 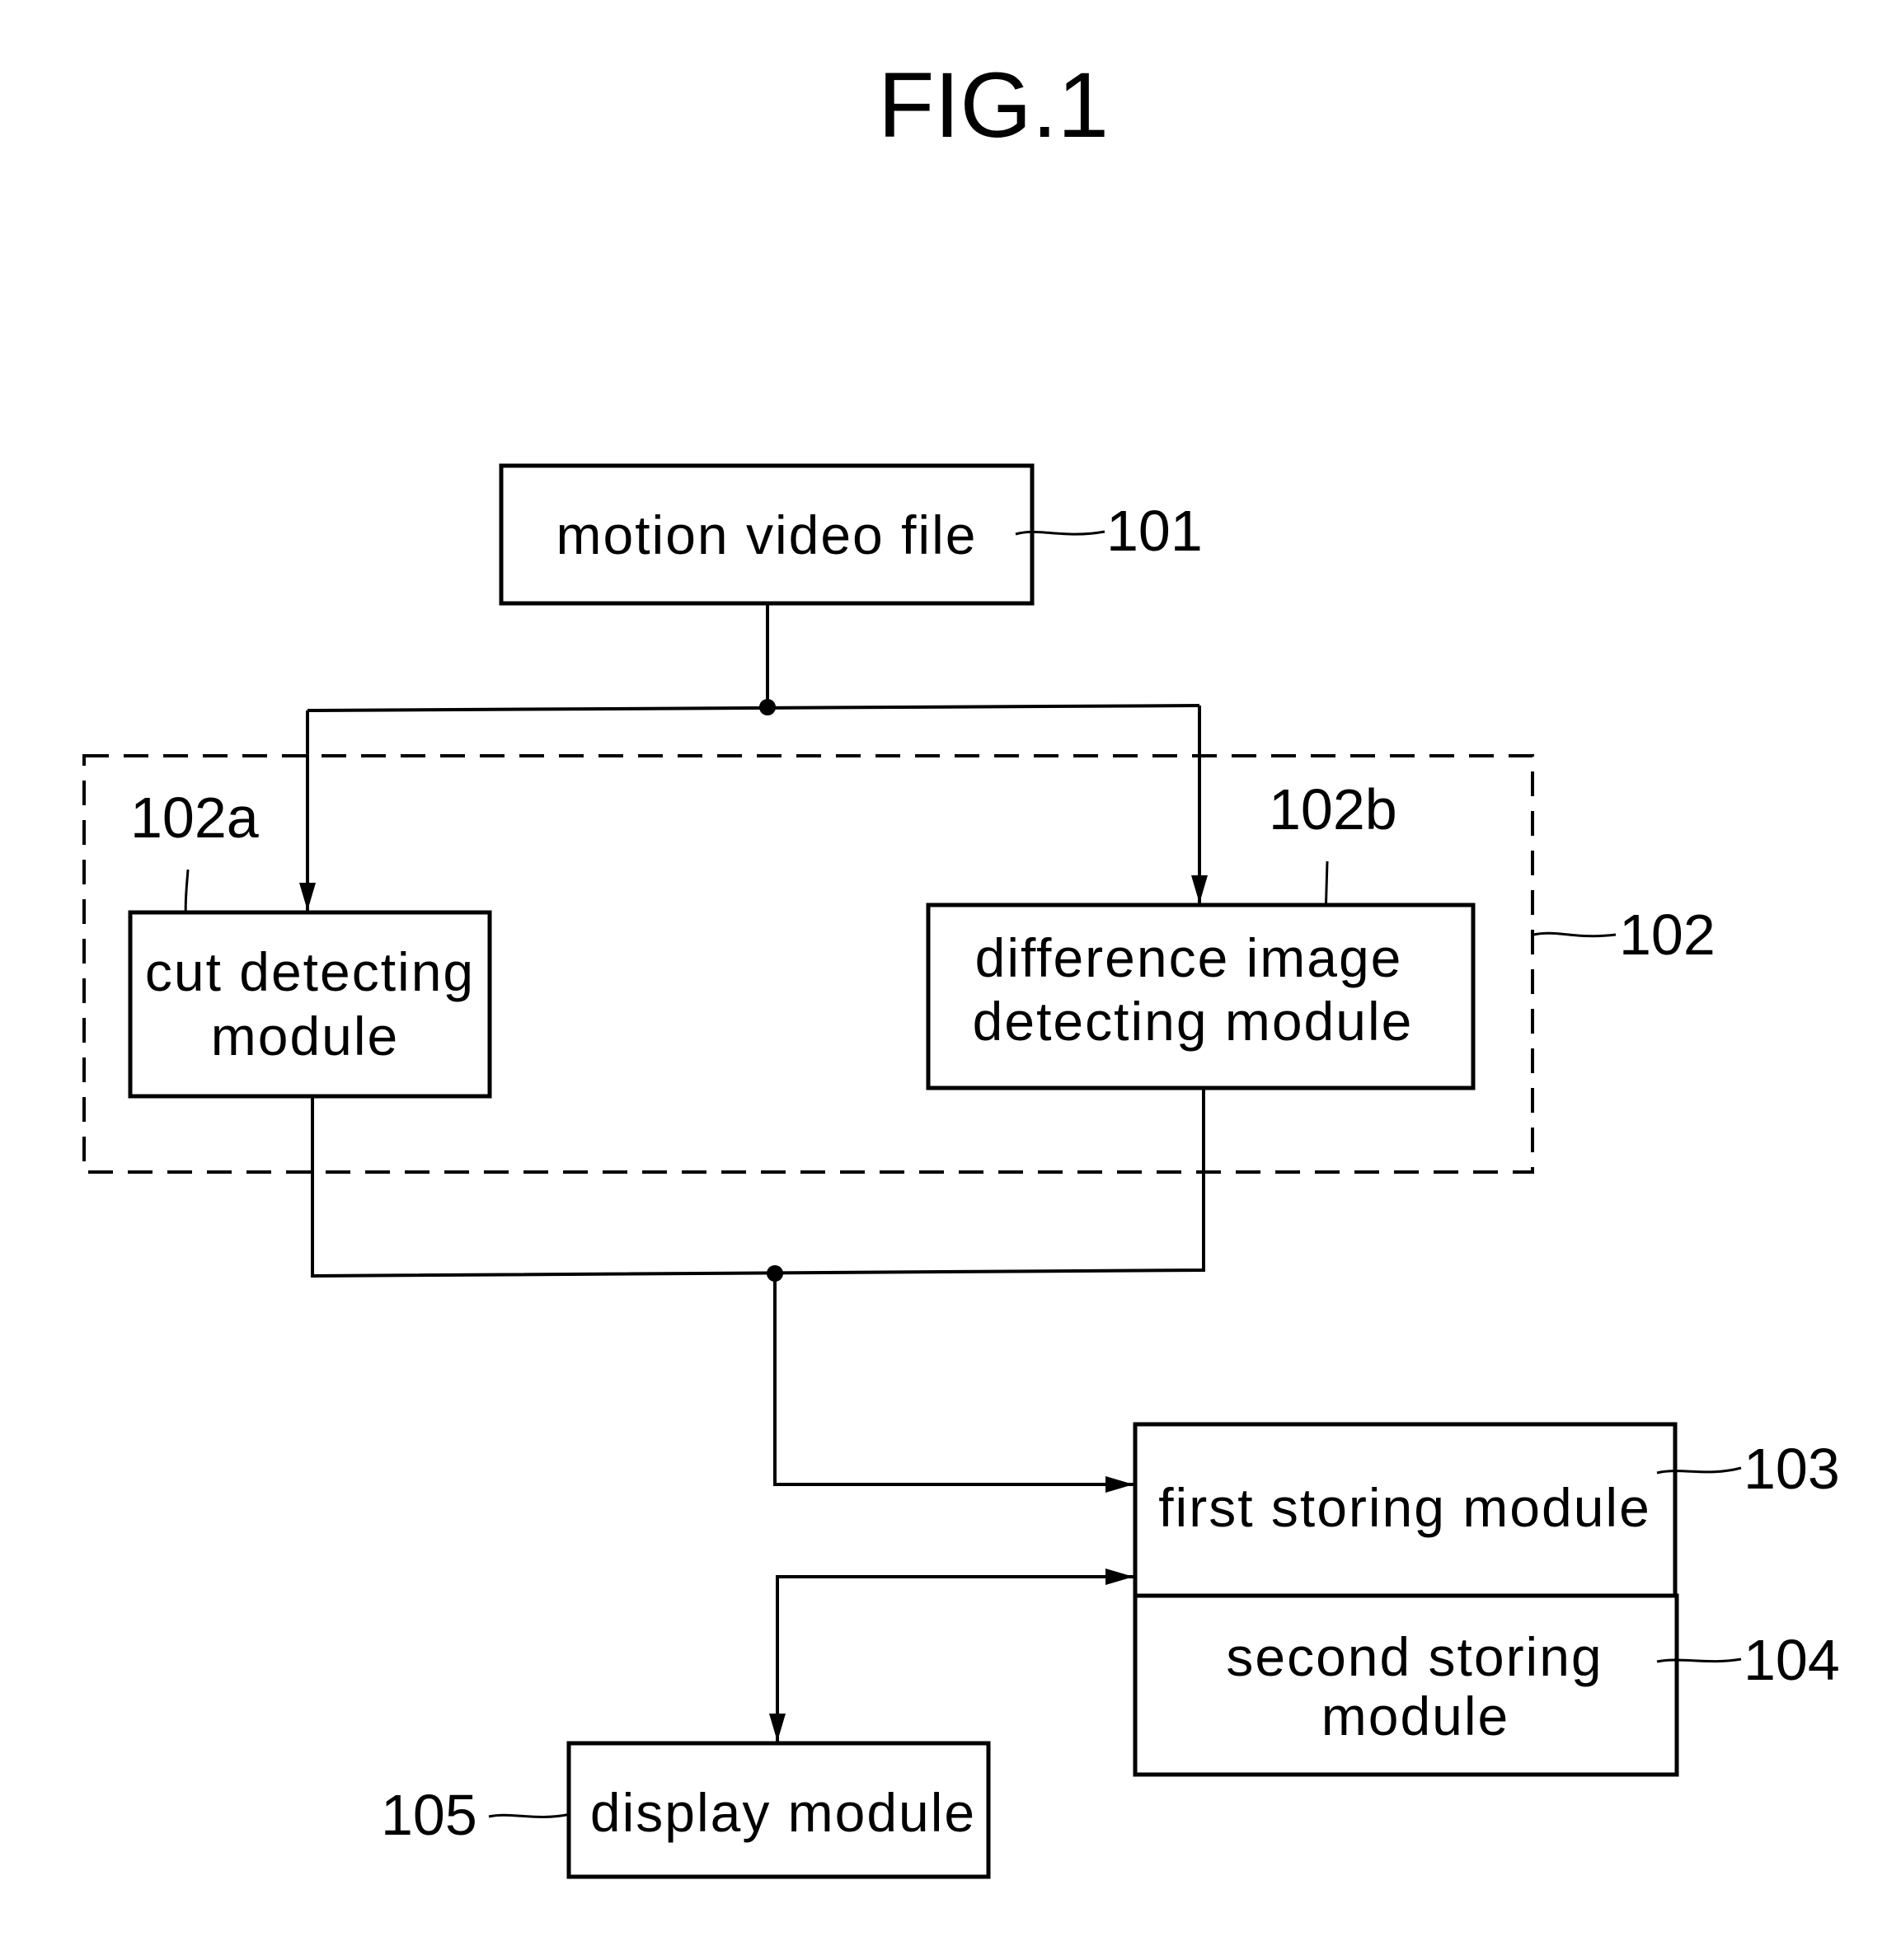 What do you see at coordinates (953, 1383) in the screenshot?
I see `wire-to-first-storing` at bounding box center [953, 1383].